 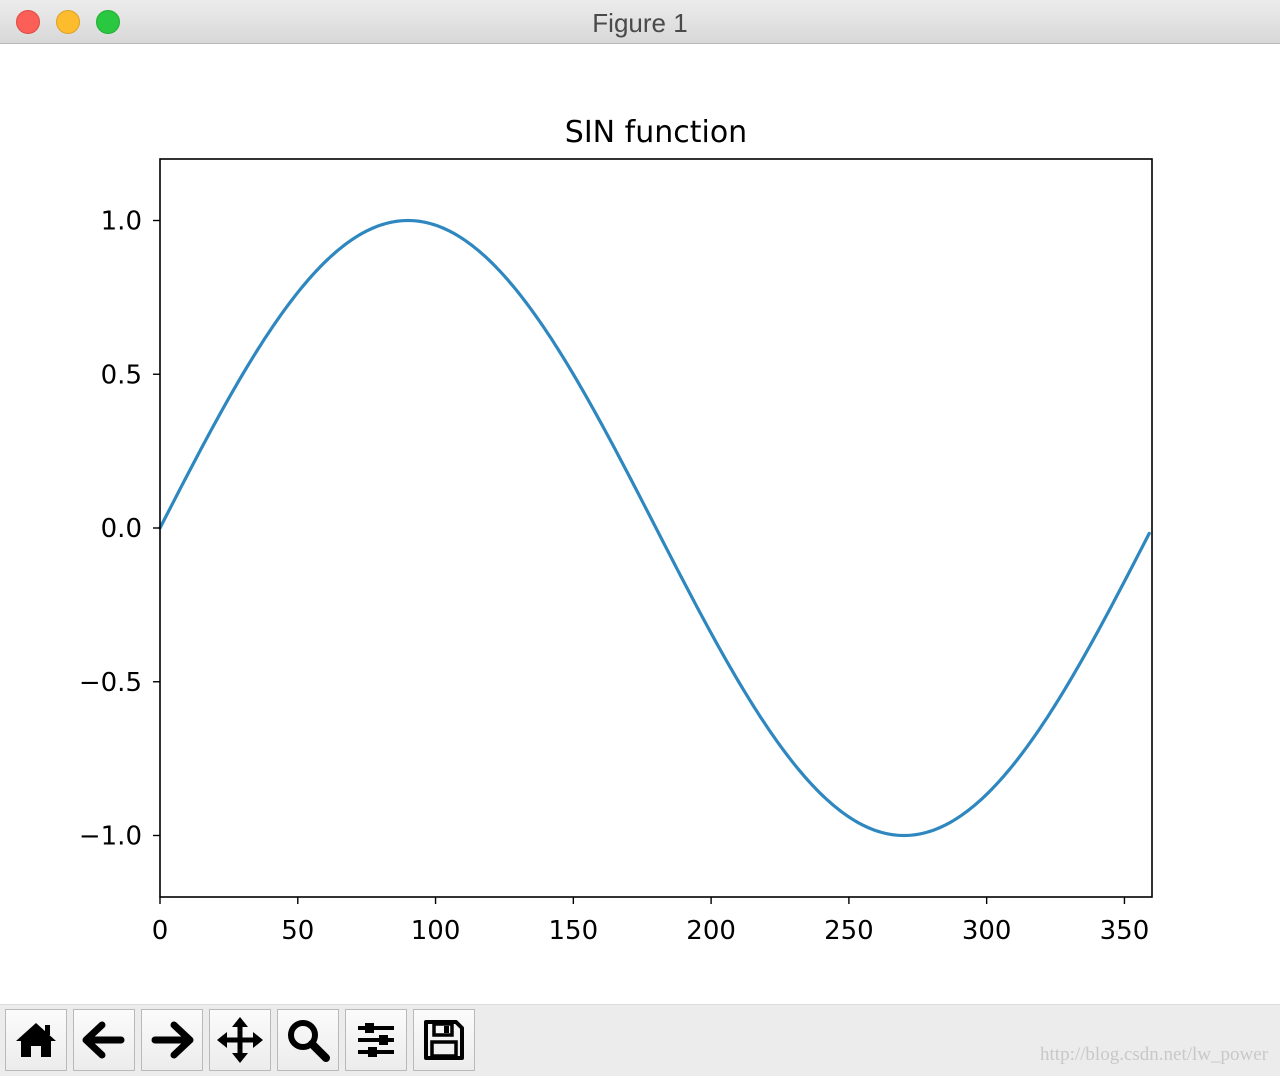 I want to click on y-tick-label: −1.0, so click(x=110, y=837).